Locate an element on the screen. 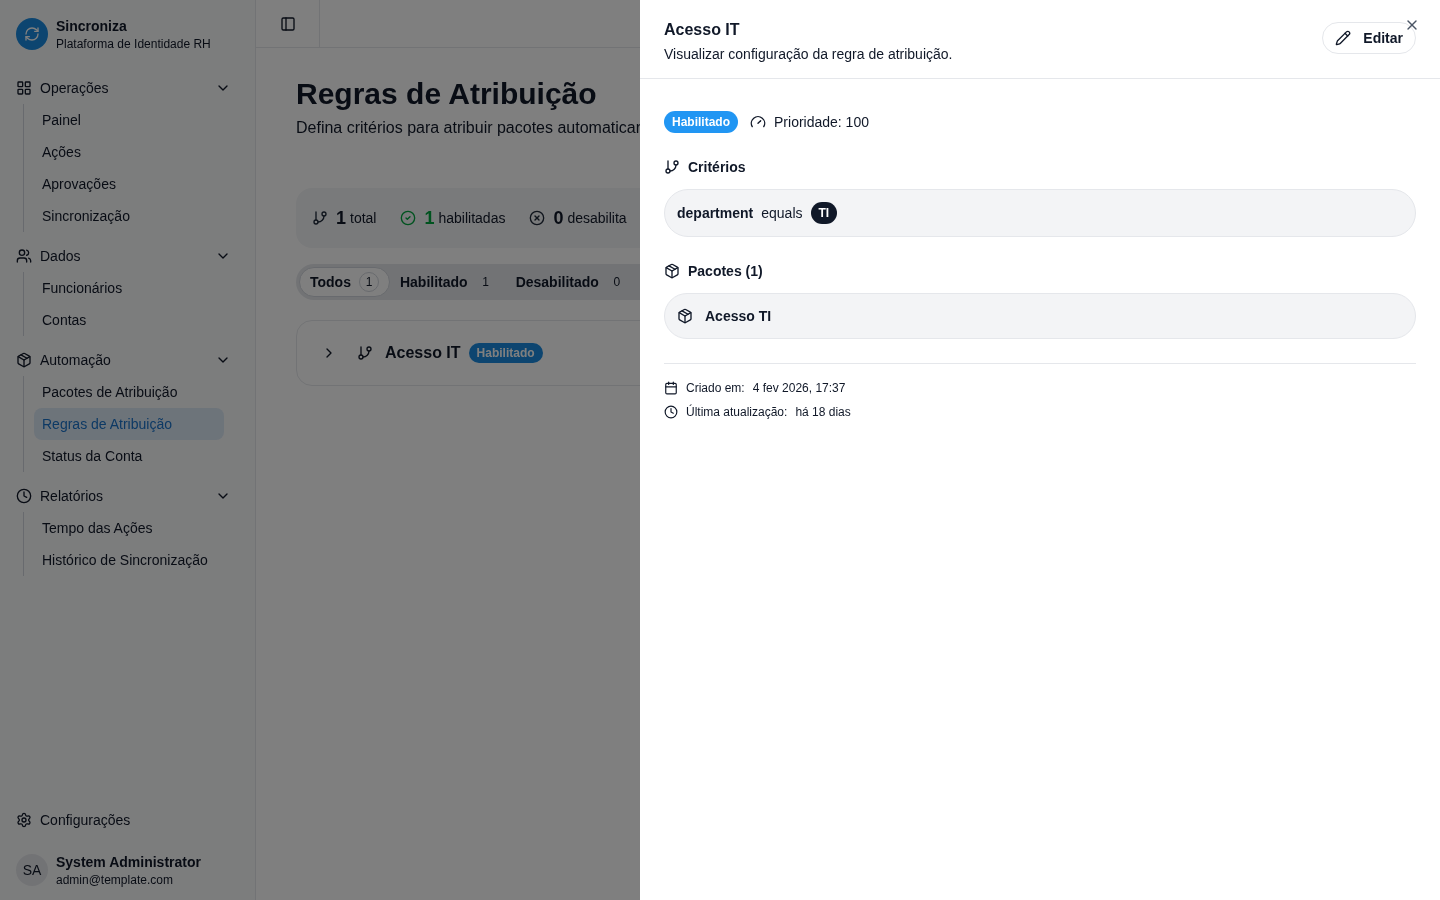 The width and height of the screenshot is (1440, 900). page-title: Regras de Atribuição is located at coordinates (447, 94).